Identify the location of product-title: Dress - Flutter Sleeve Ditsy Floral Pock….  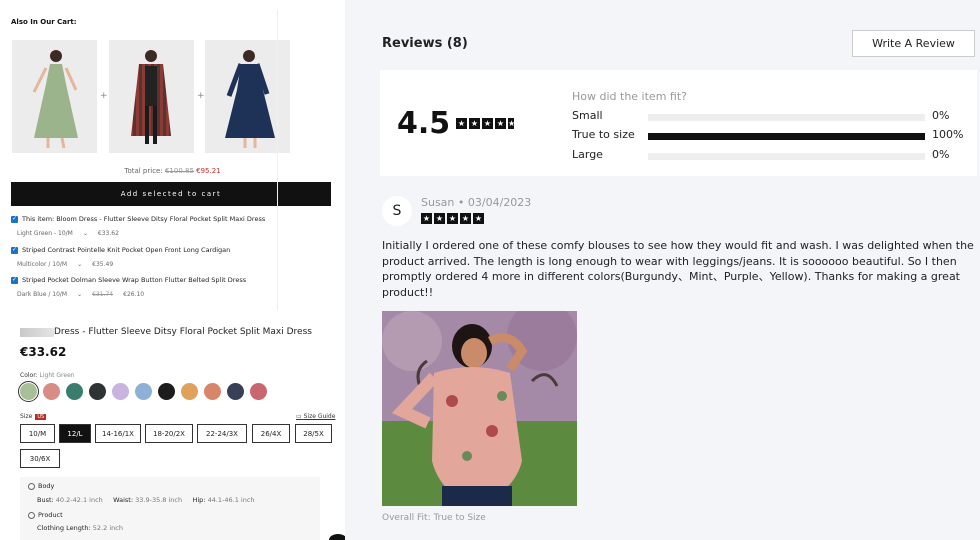
(166, 332).